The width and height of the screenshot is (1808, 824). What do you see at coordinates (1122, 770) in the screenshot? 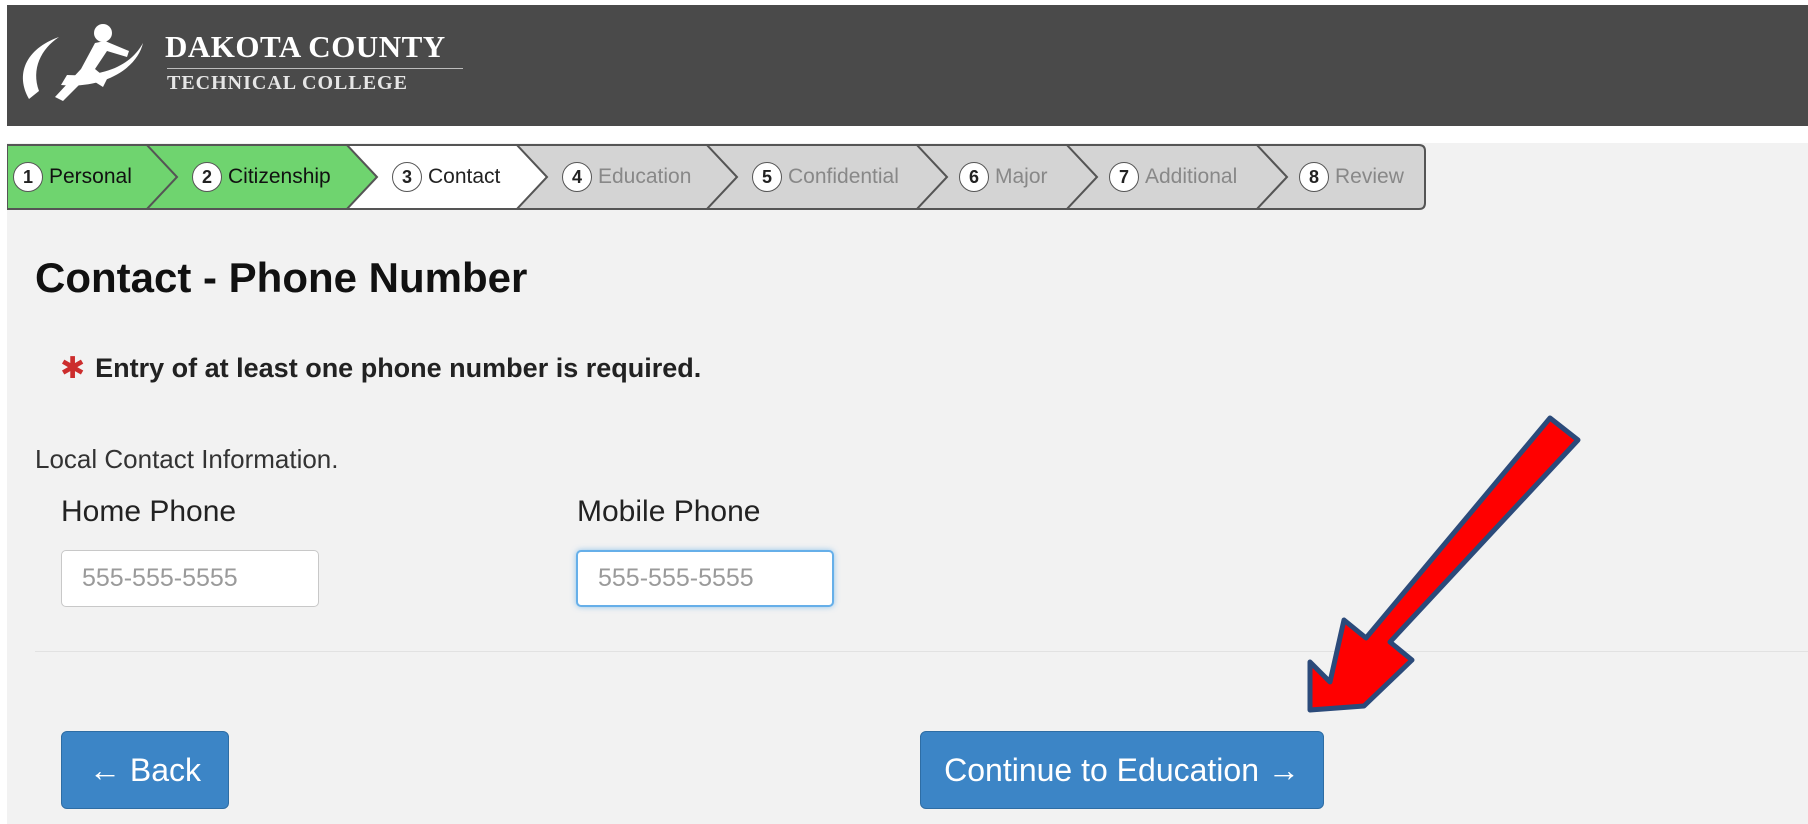
I see `continue-to-education-button: Continue to Education →` at bounding box center [1122, 770].